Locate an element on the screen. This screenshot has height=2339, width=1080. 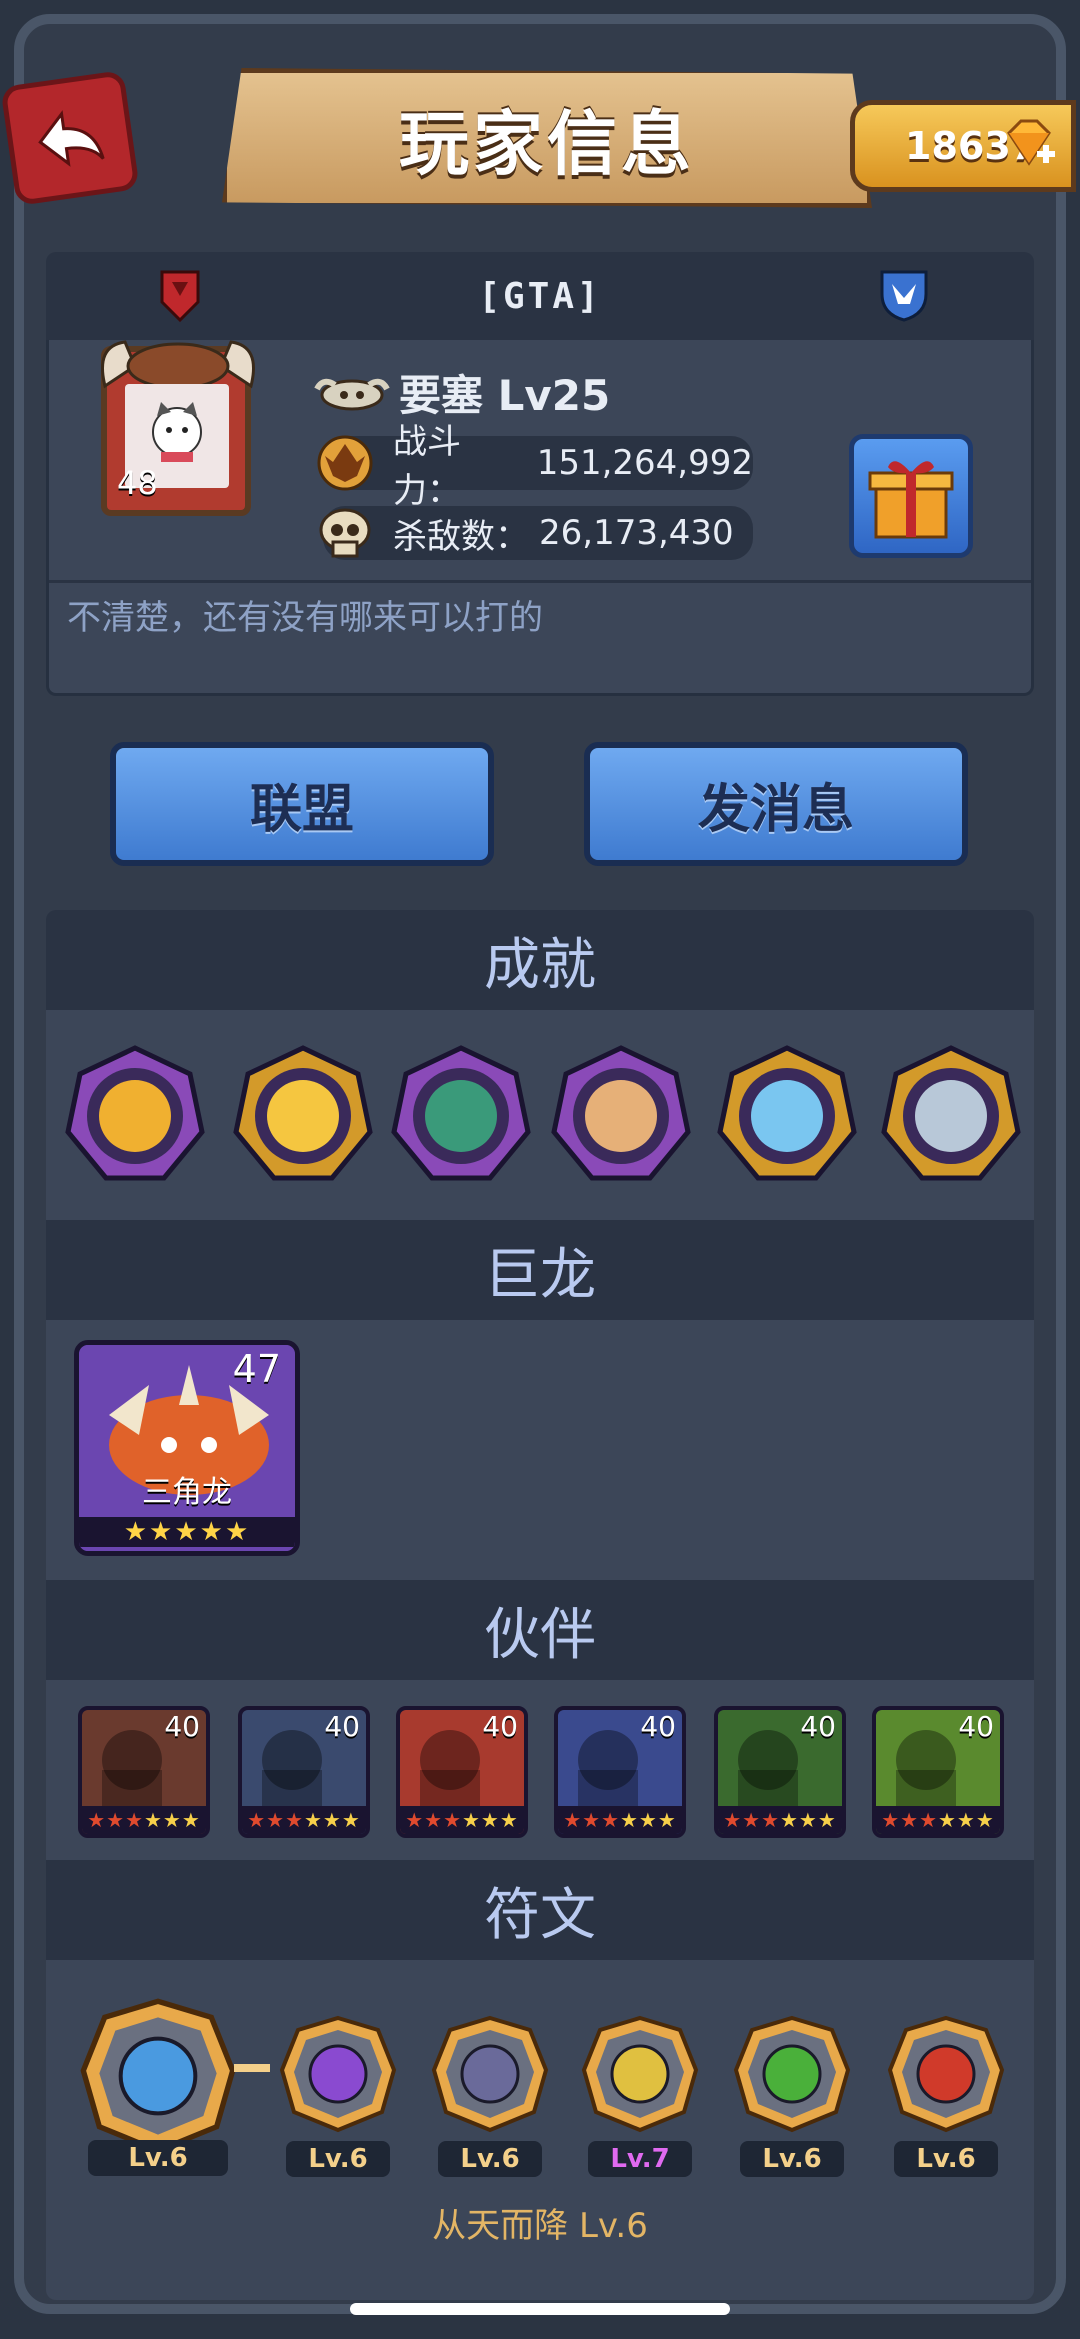
ice-beast-badge is located at coordinates (787, 1115).